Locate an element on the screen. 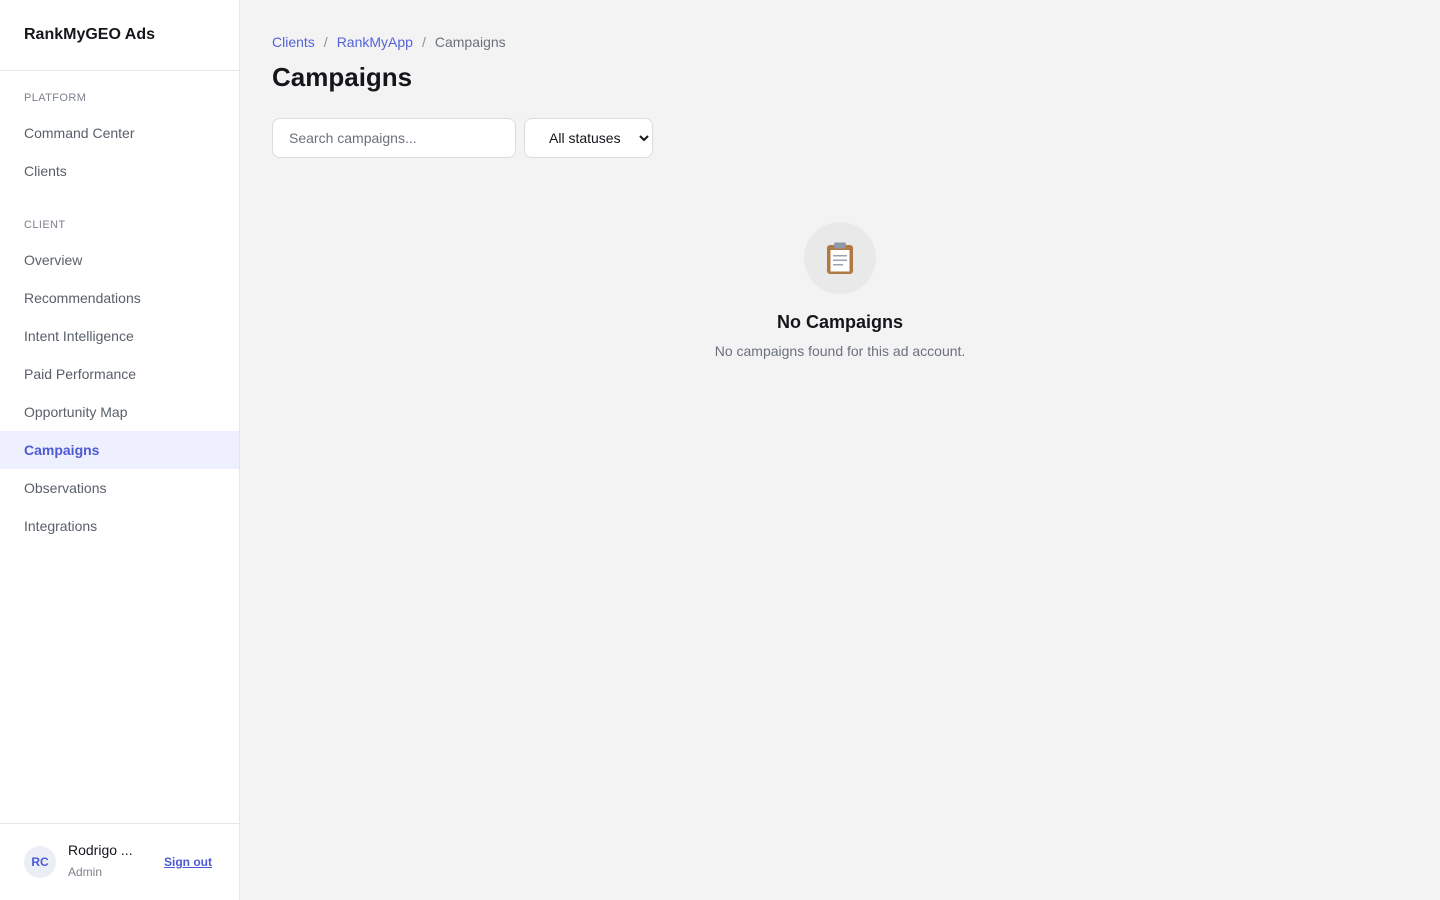 The width and height of the screenshot is (1440, 900). clipboard-icon is located at coordinates (840, 258).